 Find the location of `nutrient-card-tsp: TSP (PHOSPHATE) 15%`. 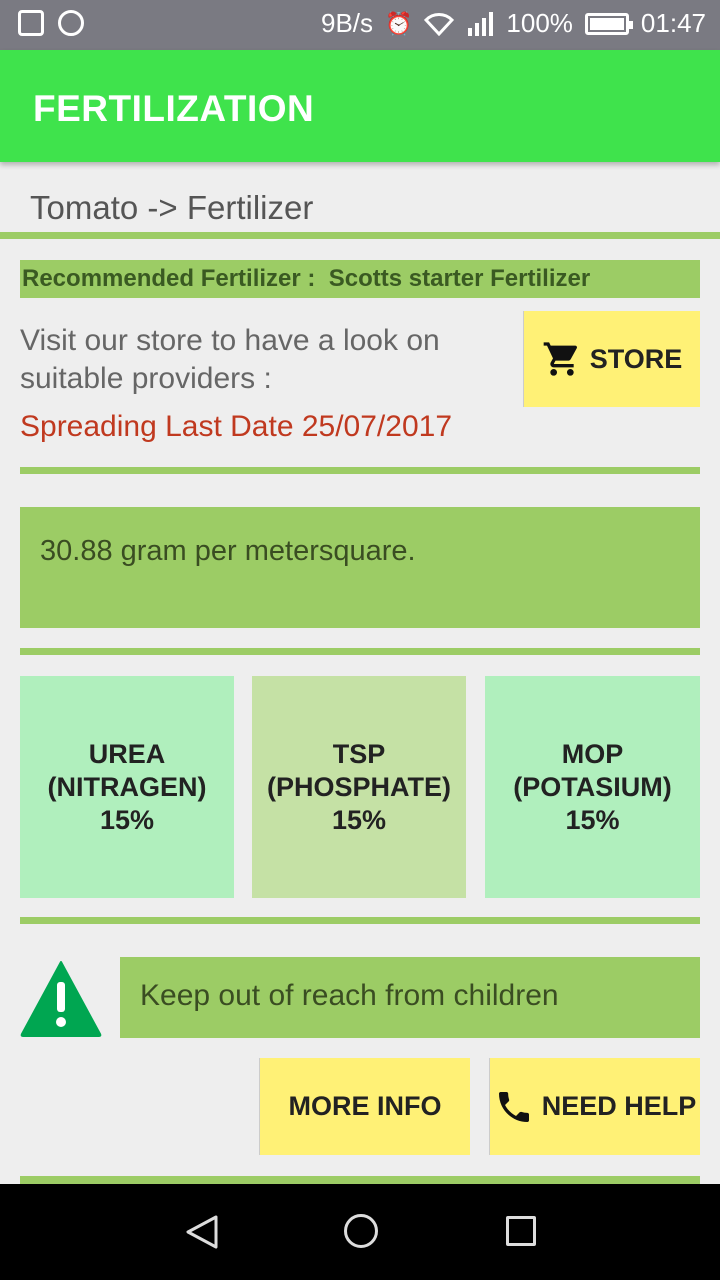

nutrient-card-tsp: TSP (PHOSPHATE) 15% is located at coordinates (359, 787).